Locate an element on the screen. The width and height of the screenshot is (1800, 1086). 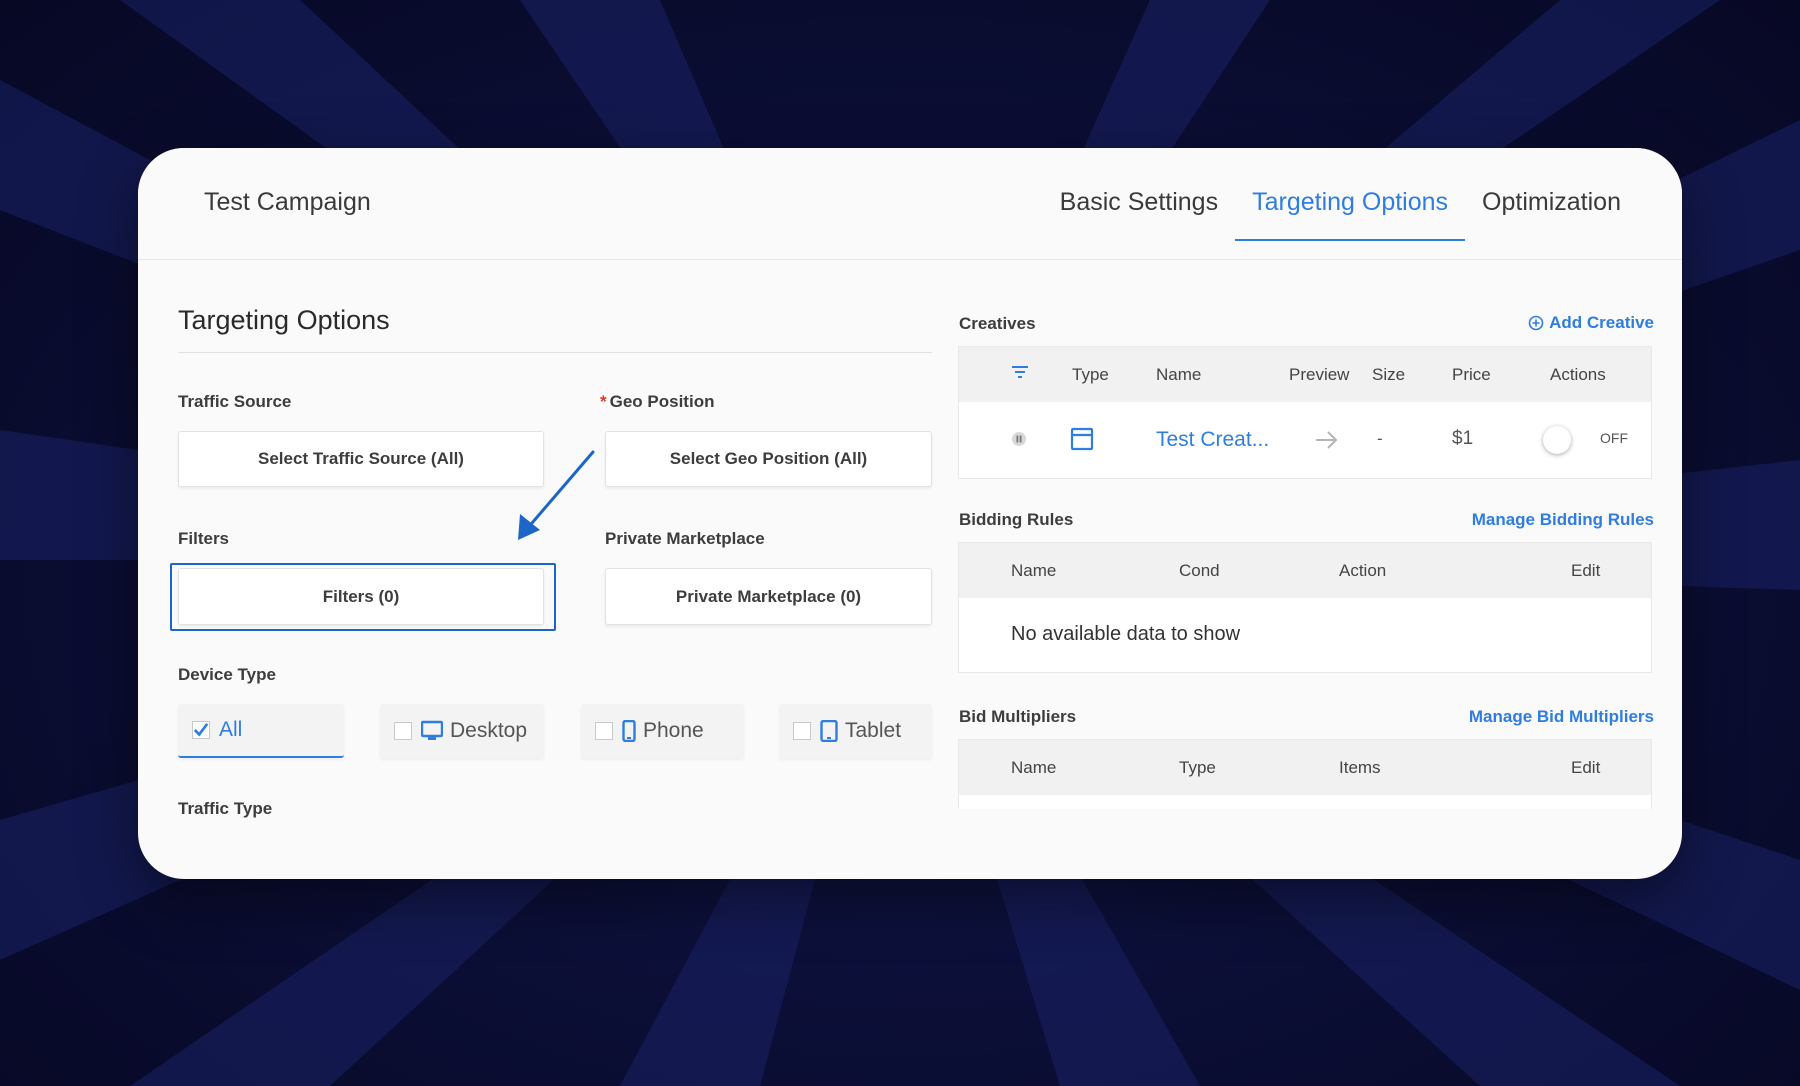
add-creative-label: Add Creative is located at coordinates (1601, 322).